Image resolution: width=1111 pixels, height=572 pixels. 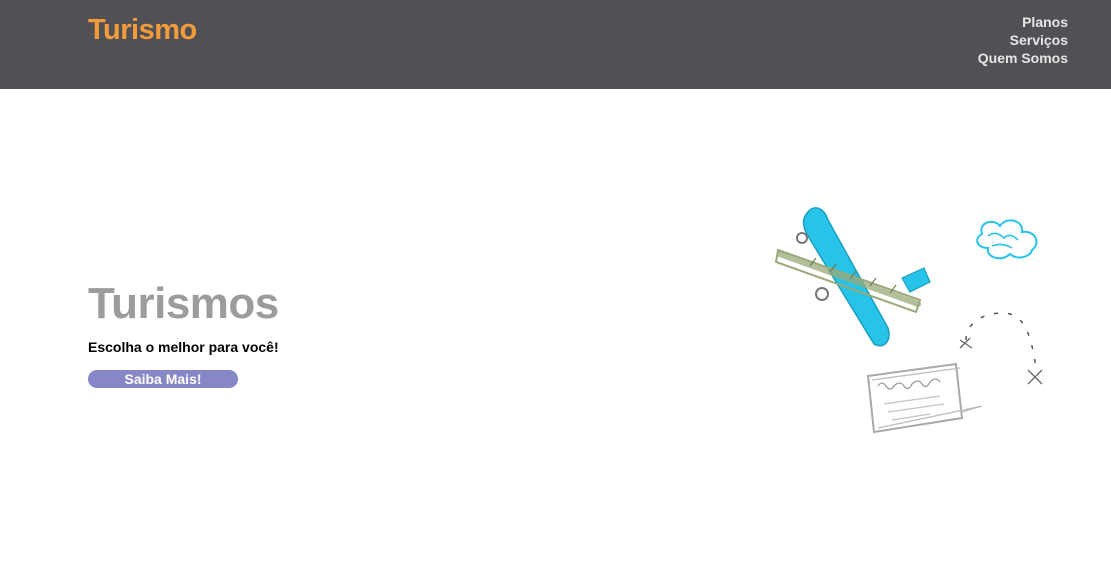 I want to click on hero-title: Turismos, so click(x=183, y=303).